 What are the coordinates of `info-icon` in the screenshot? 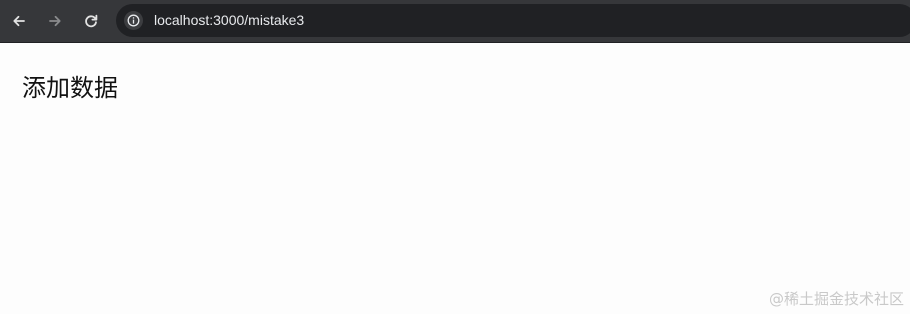 It's located at (133, 20).